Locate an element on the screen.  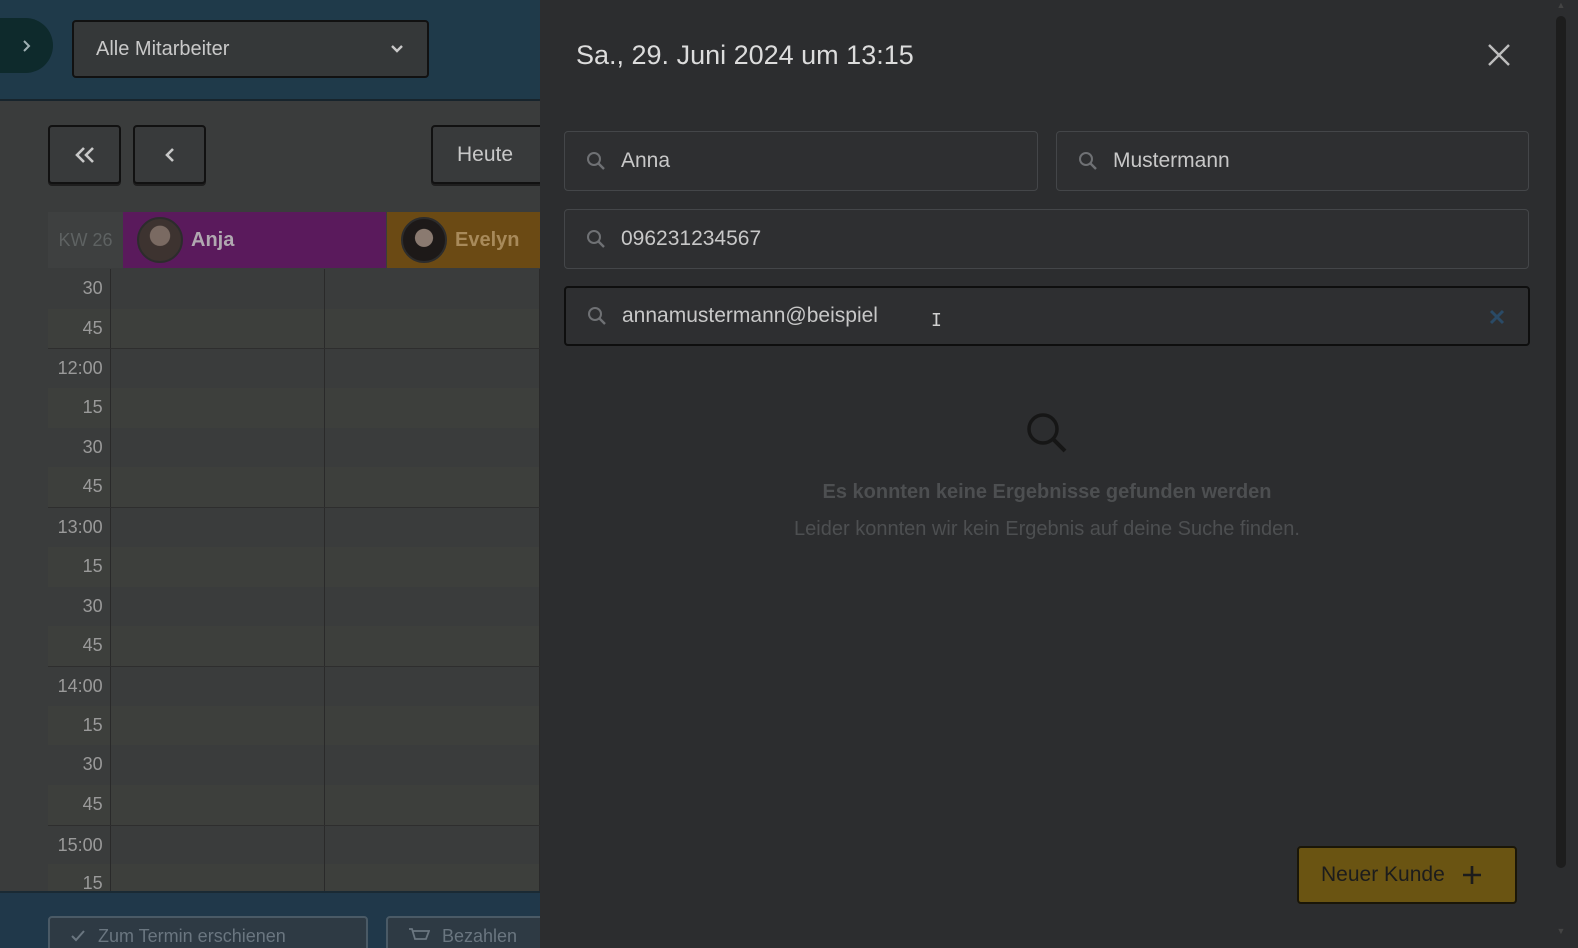
first-name-field: Anna is located at coordinates (801, 161).